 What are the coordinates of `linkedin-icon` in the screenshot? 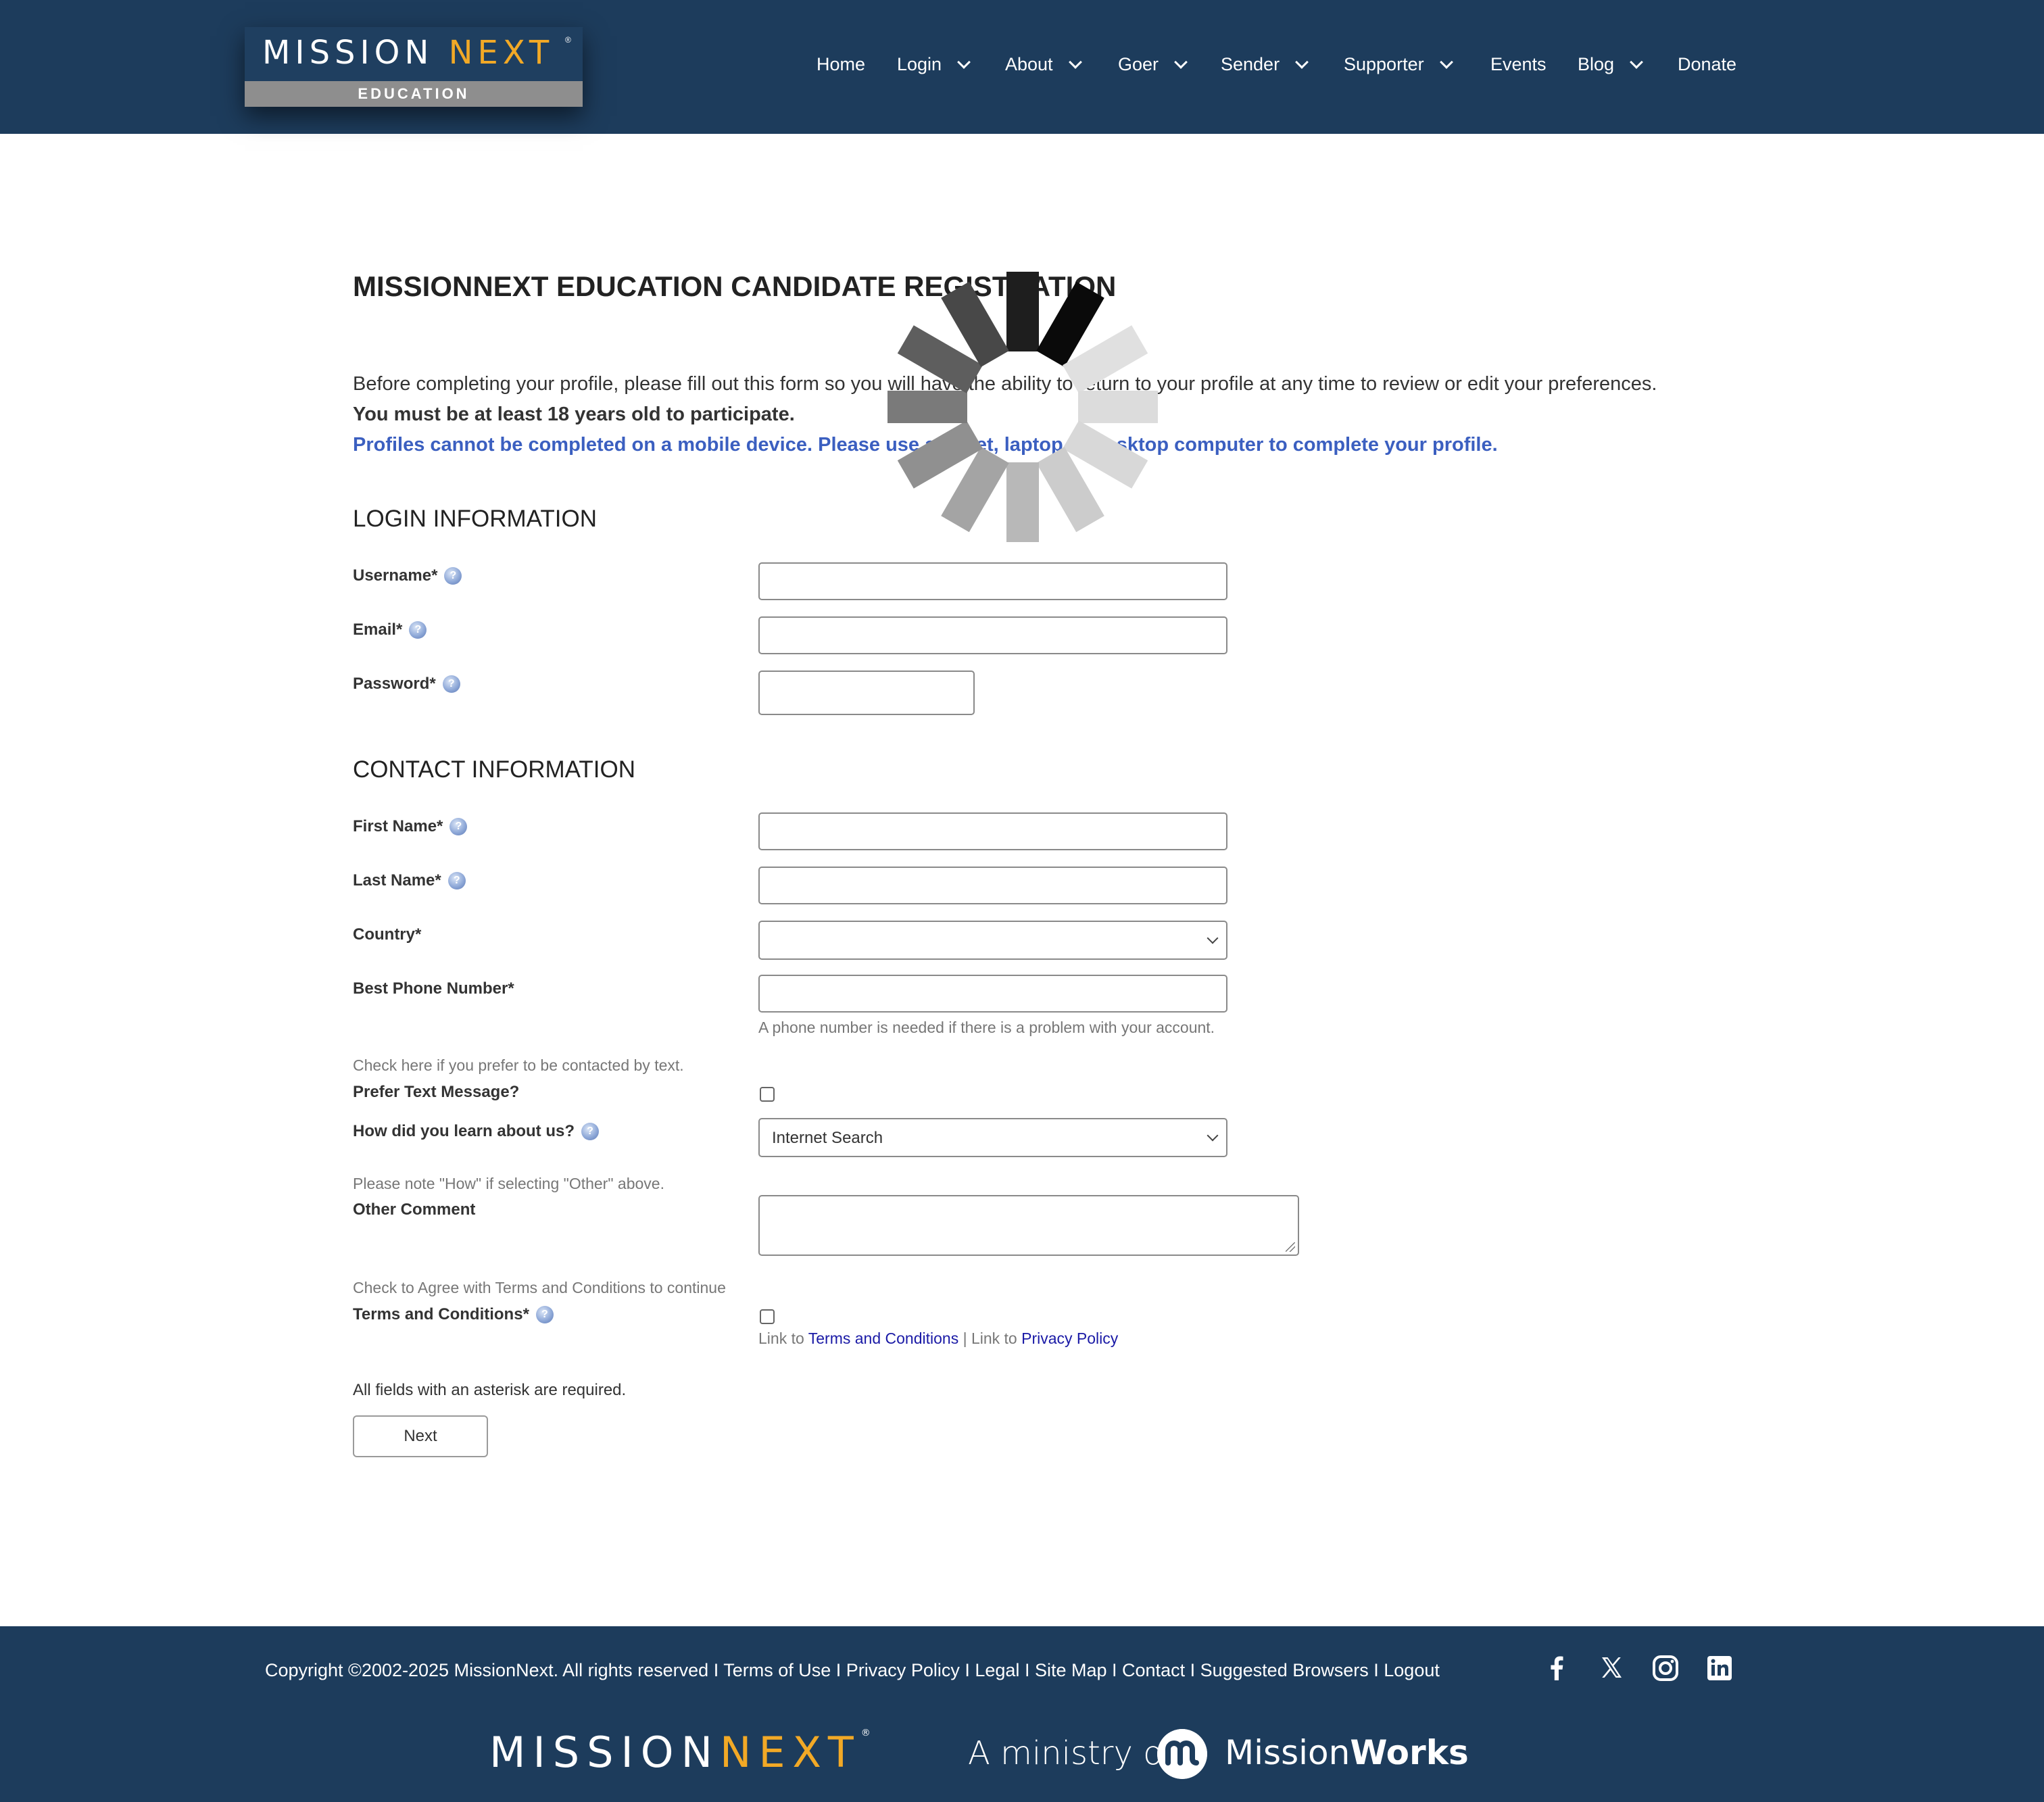 It's located at (1719, 1668).